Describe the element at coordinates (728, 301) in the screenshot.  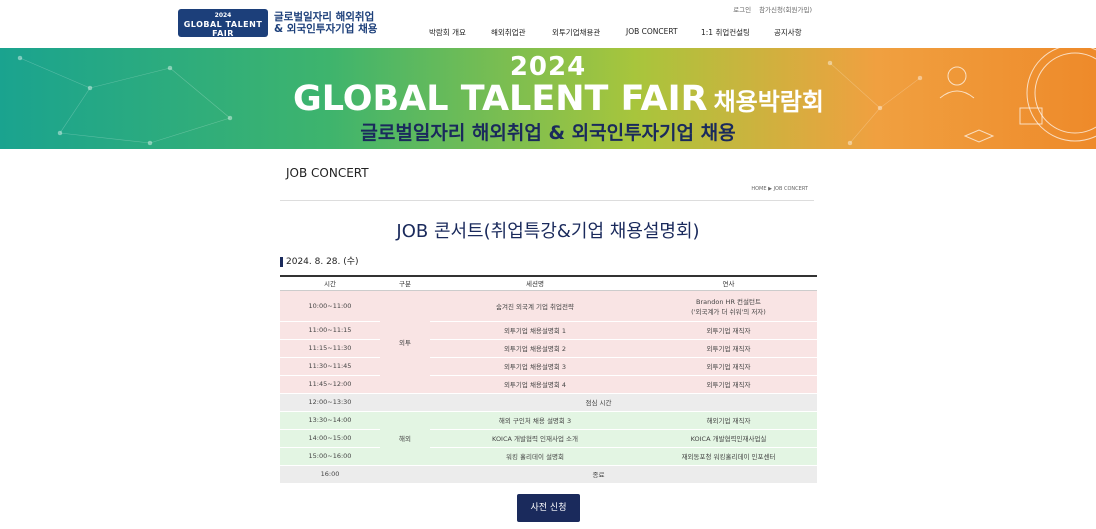
I see `speaker-line1: Brandon HR 컨설턴트` at that location.